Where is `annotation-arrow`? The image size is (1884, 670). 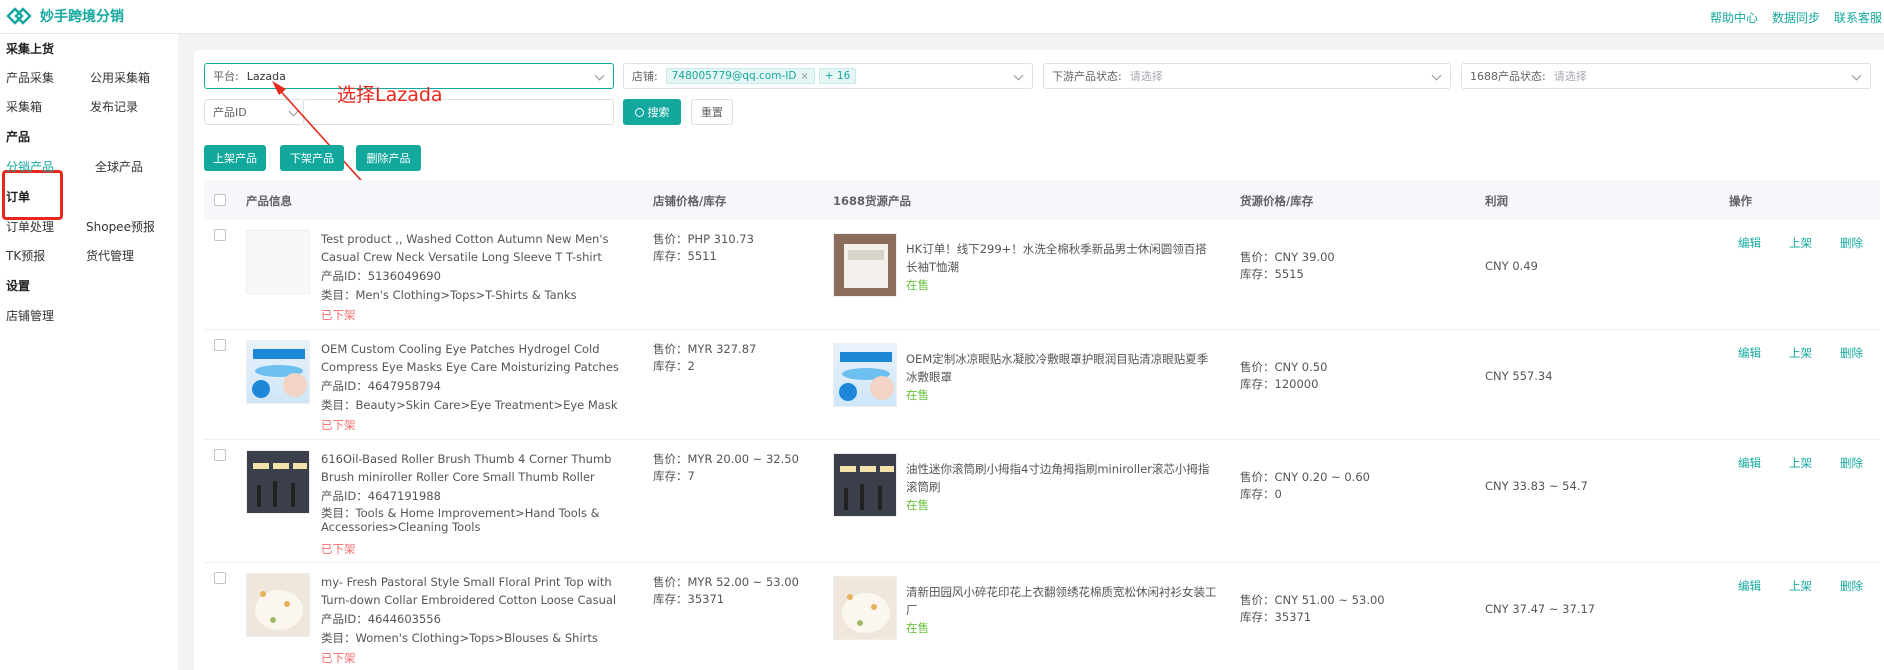 annotation-arrow is located at coordinates (334, 150).